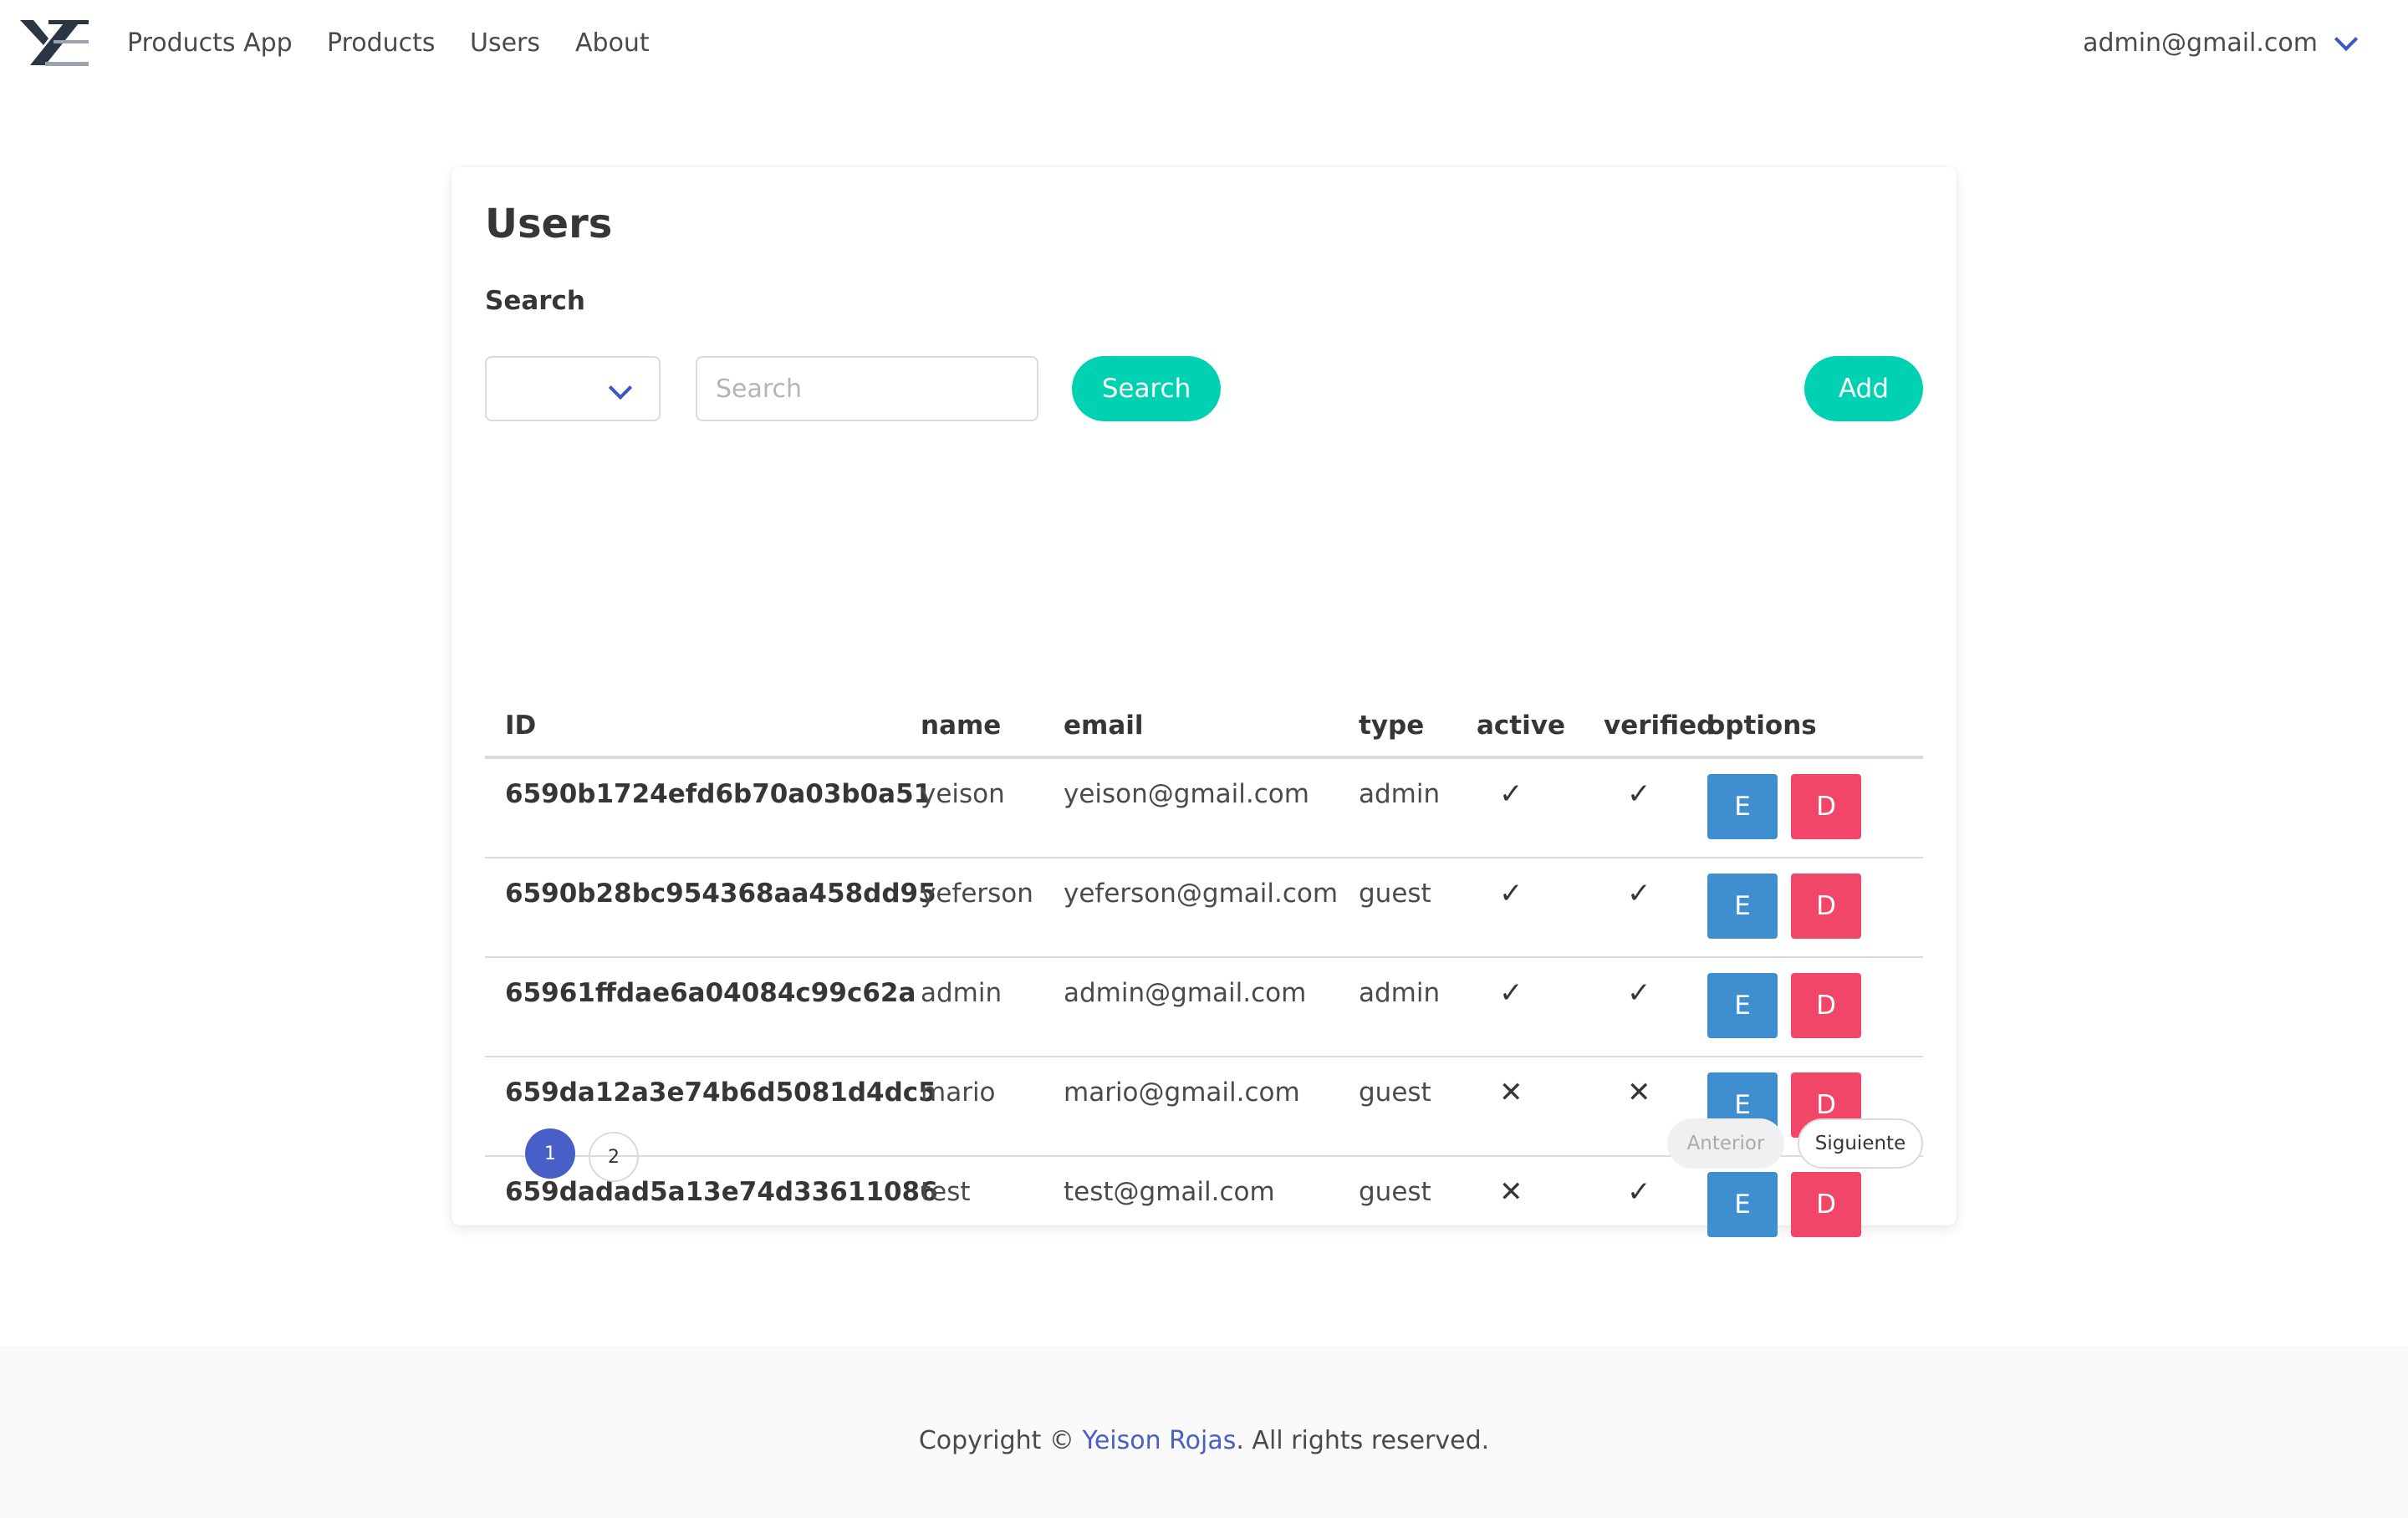 Image resolution: width=2408 pixels, height=1518 pixels. I want to click on cell-email: mario@gmail.com, so click(1182, 1092).